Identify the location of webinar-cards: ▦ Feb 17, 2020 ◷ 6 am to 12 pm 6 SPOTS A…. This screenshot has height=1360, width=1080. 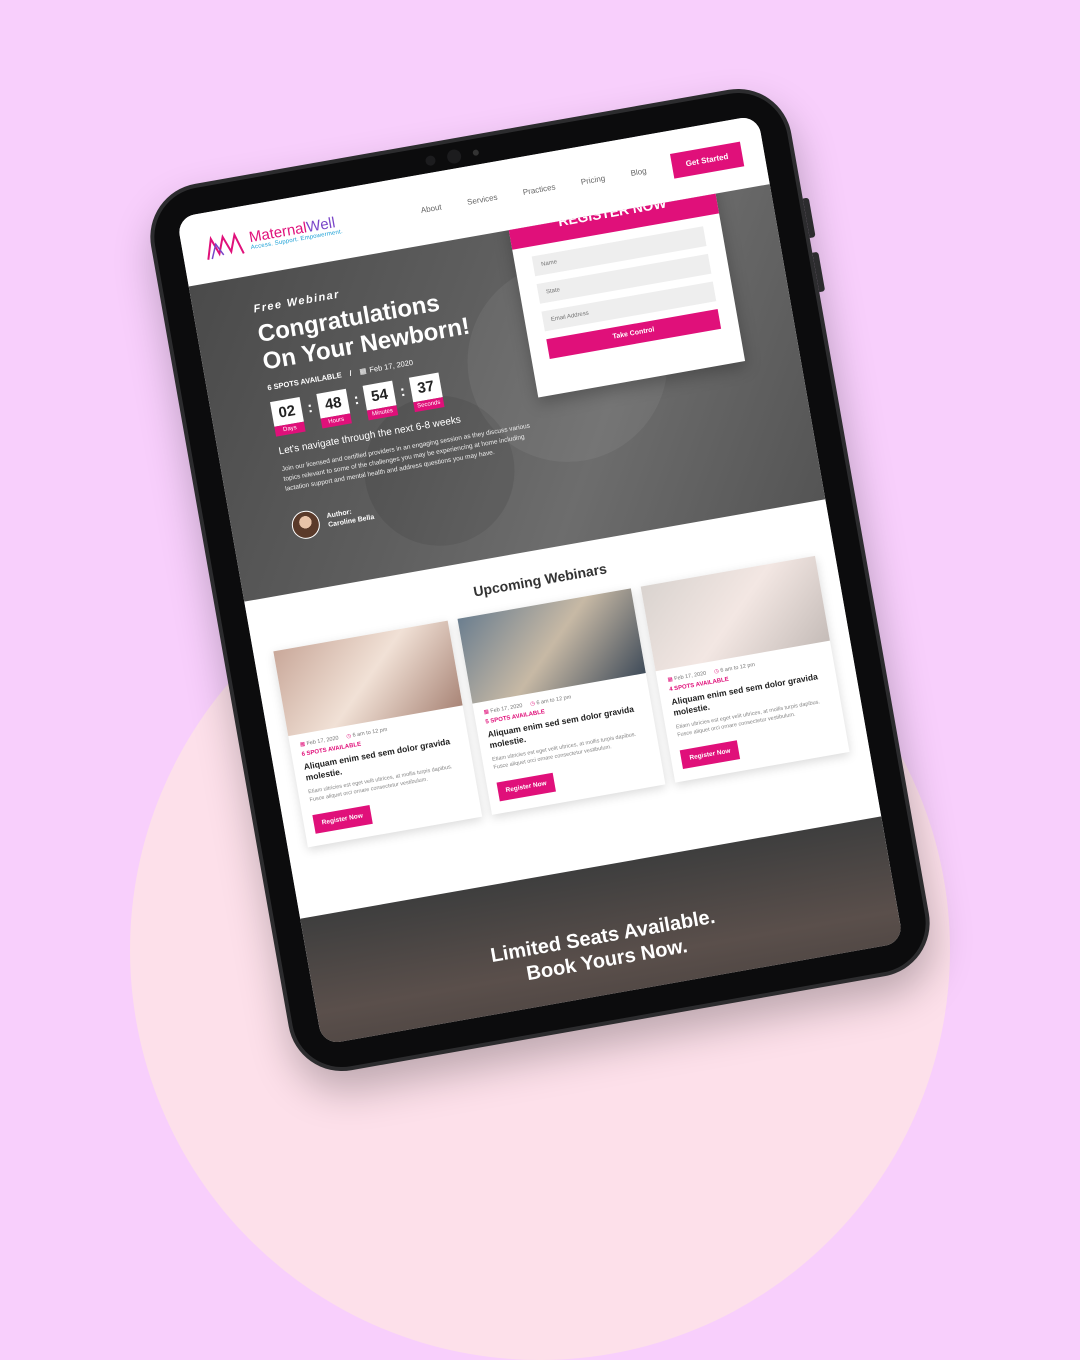
(561, 701).